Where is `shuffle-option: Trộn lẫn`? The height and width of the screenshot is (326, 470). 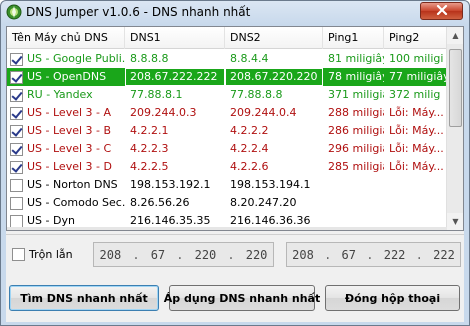 shuffle-option: Trộn lẫn is located at coordinates (42, 254).